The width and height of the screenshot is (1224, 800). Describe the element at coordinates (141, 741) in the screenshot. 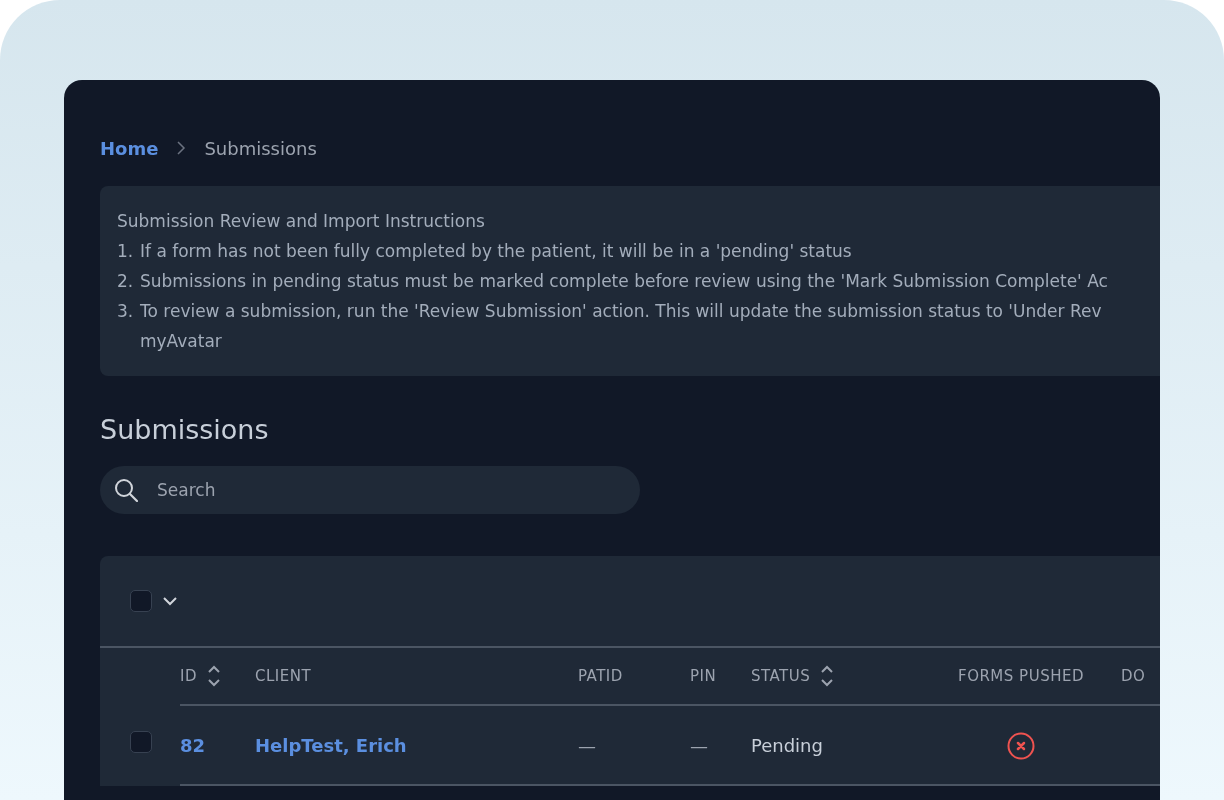

I see `row-checkbox` at that location.